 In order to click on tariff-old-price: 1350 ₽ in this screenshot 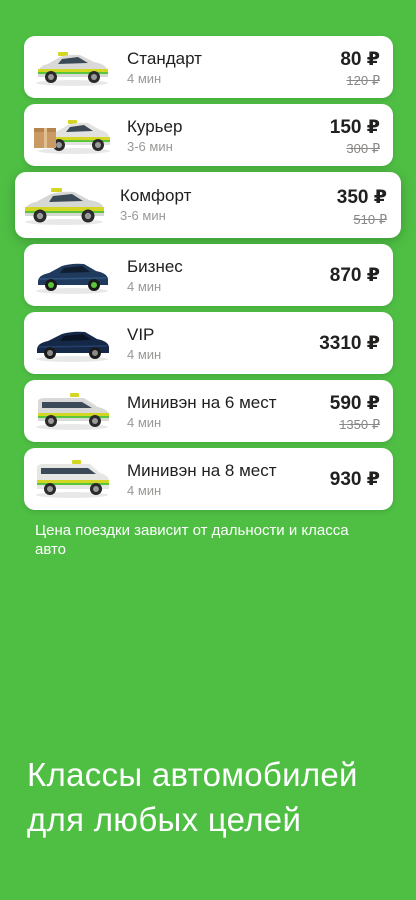, I will do `click(359, 424)`.